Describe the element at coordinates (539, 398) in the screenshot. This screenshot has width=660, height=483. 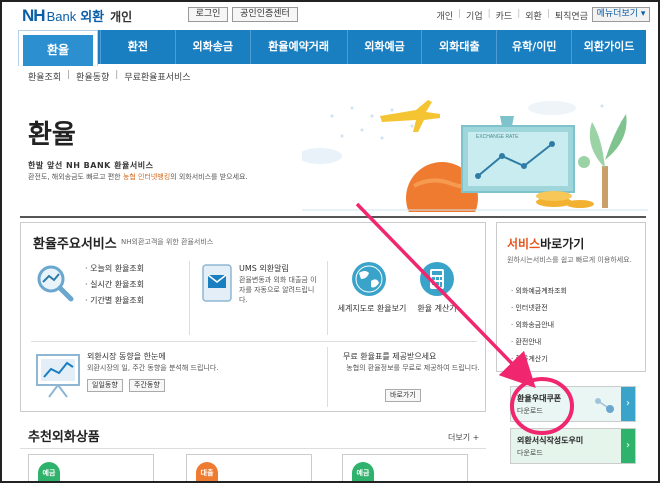
I see `coupon-title: 환율우대쿠폰` at that location.